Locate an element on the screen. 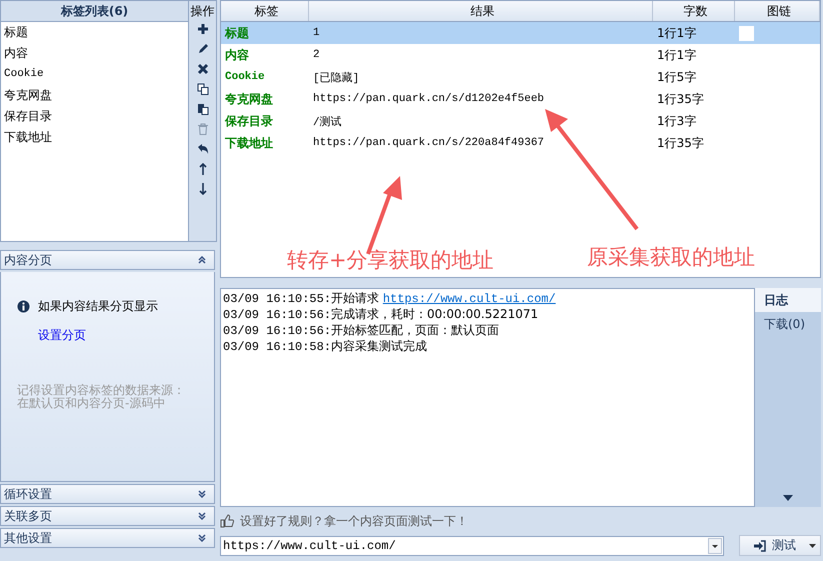 The width and height of the screenshot is (823, 561). tag-list-item: 下载地址 is located at coordinates (94, 137).